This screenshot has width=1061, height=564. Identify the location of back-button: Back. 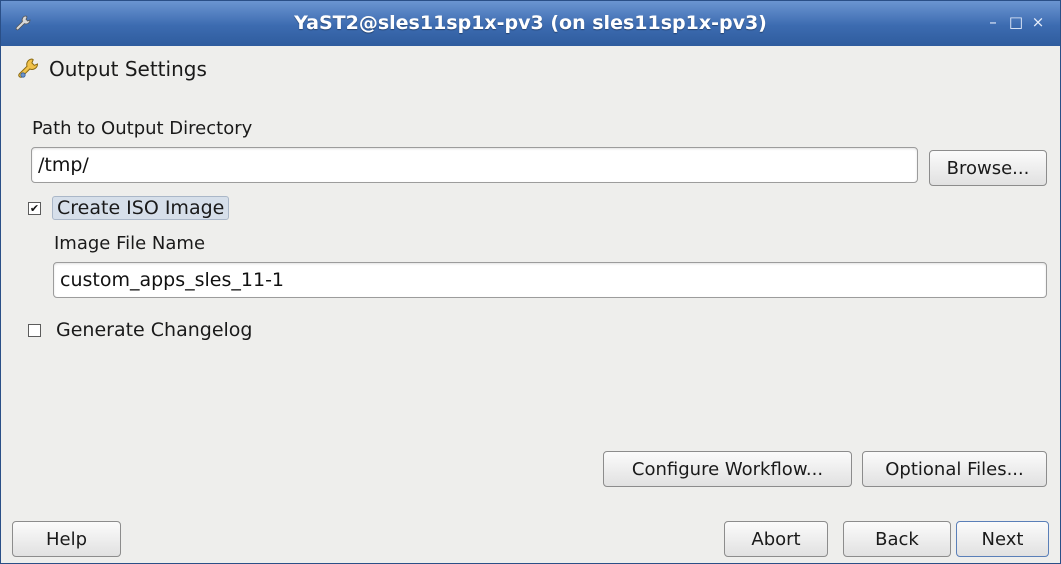
(897, 539).